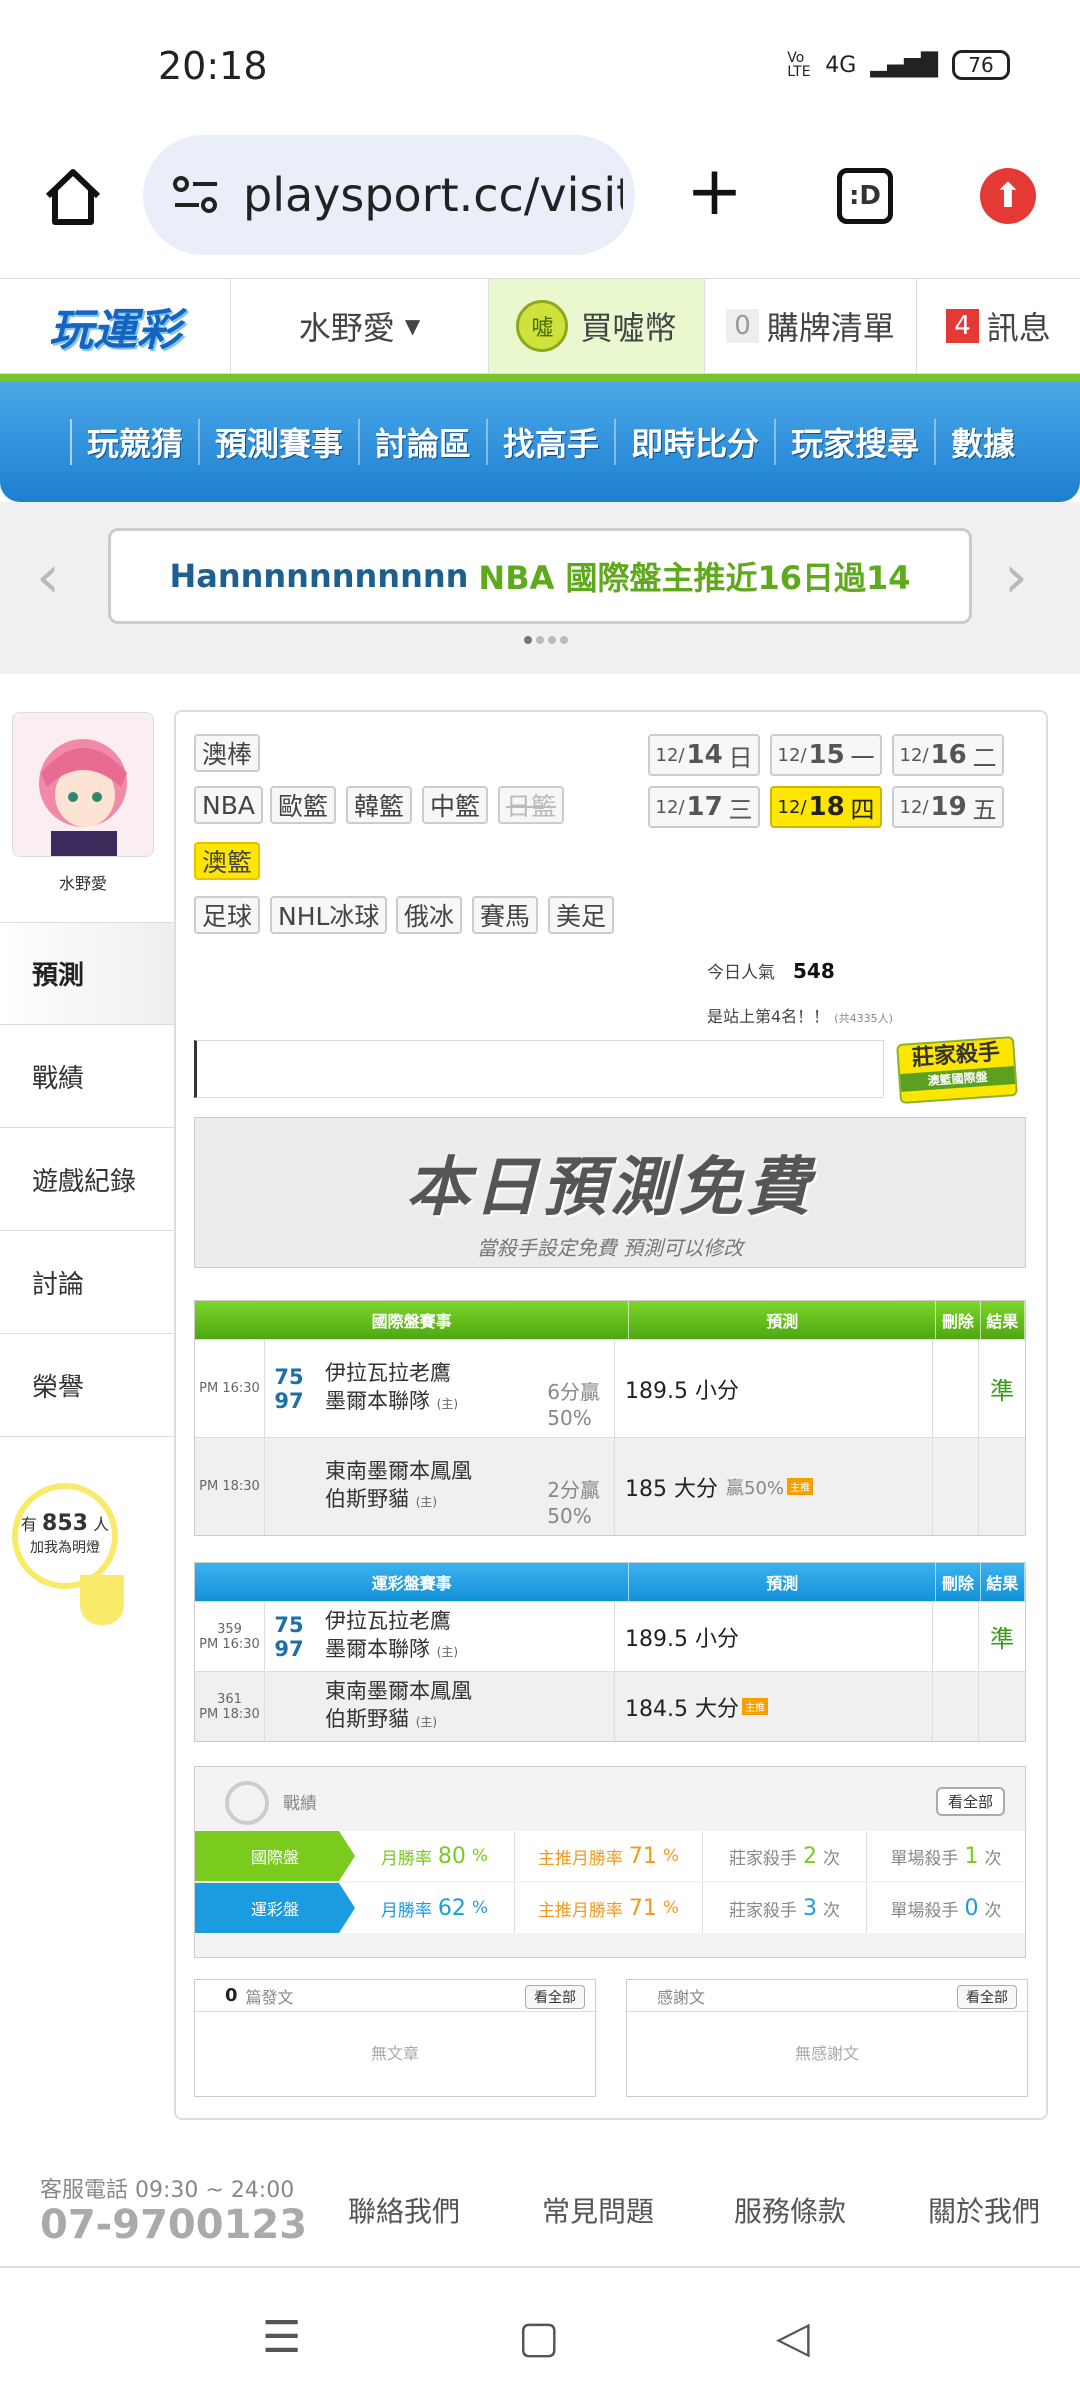 This screenshot has width=1080, height=2400. Describe the element at coordinates (531, 805) in the screenshot. I see `league-tag: 日籃` at that location.